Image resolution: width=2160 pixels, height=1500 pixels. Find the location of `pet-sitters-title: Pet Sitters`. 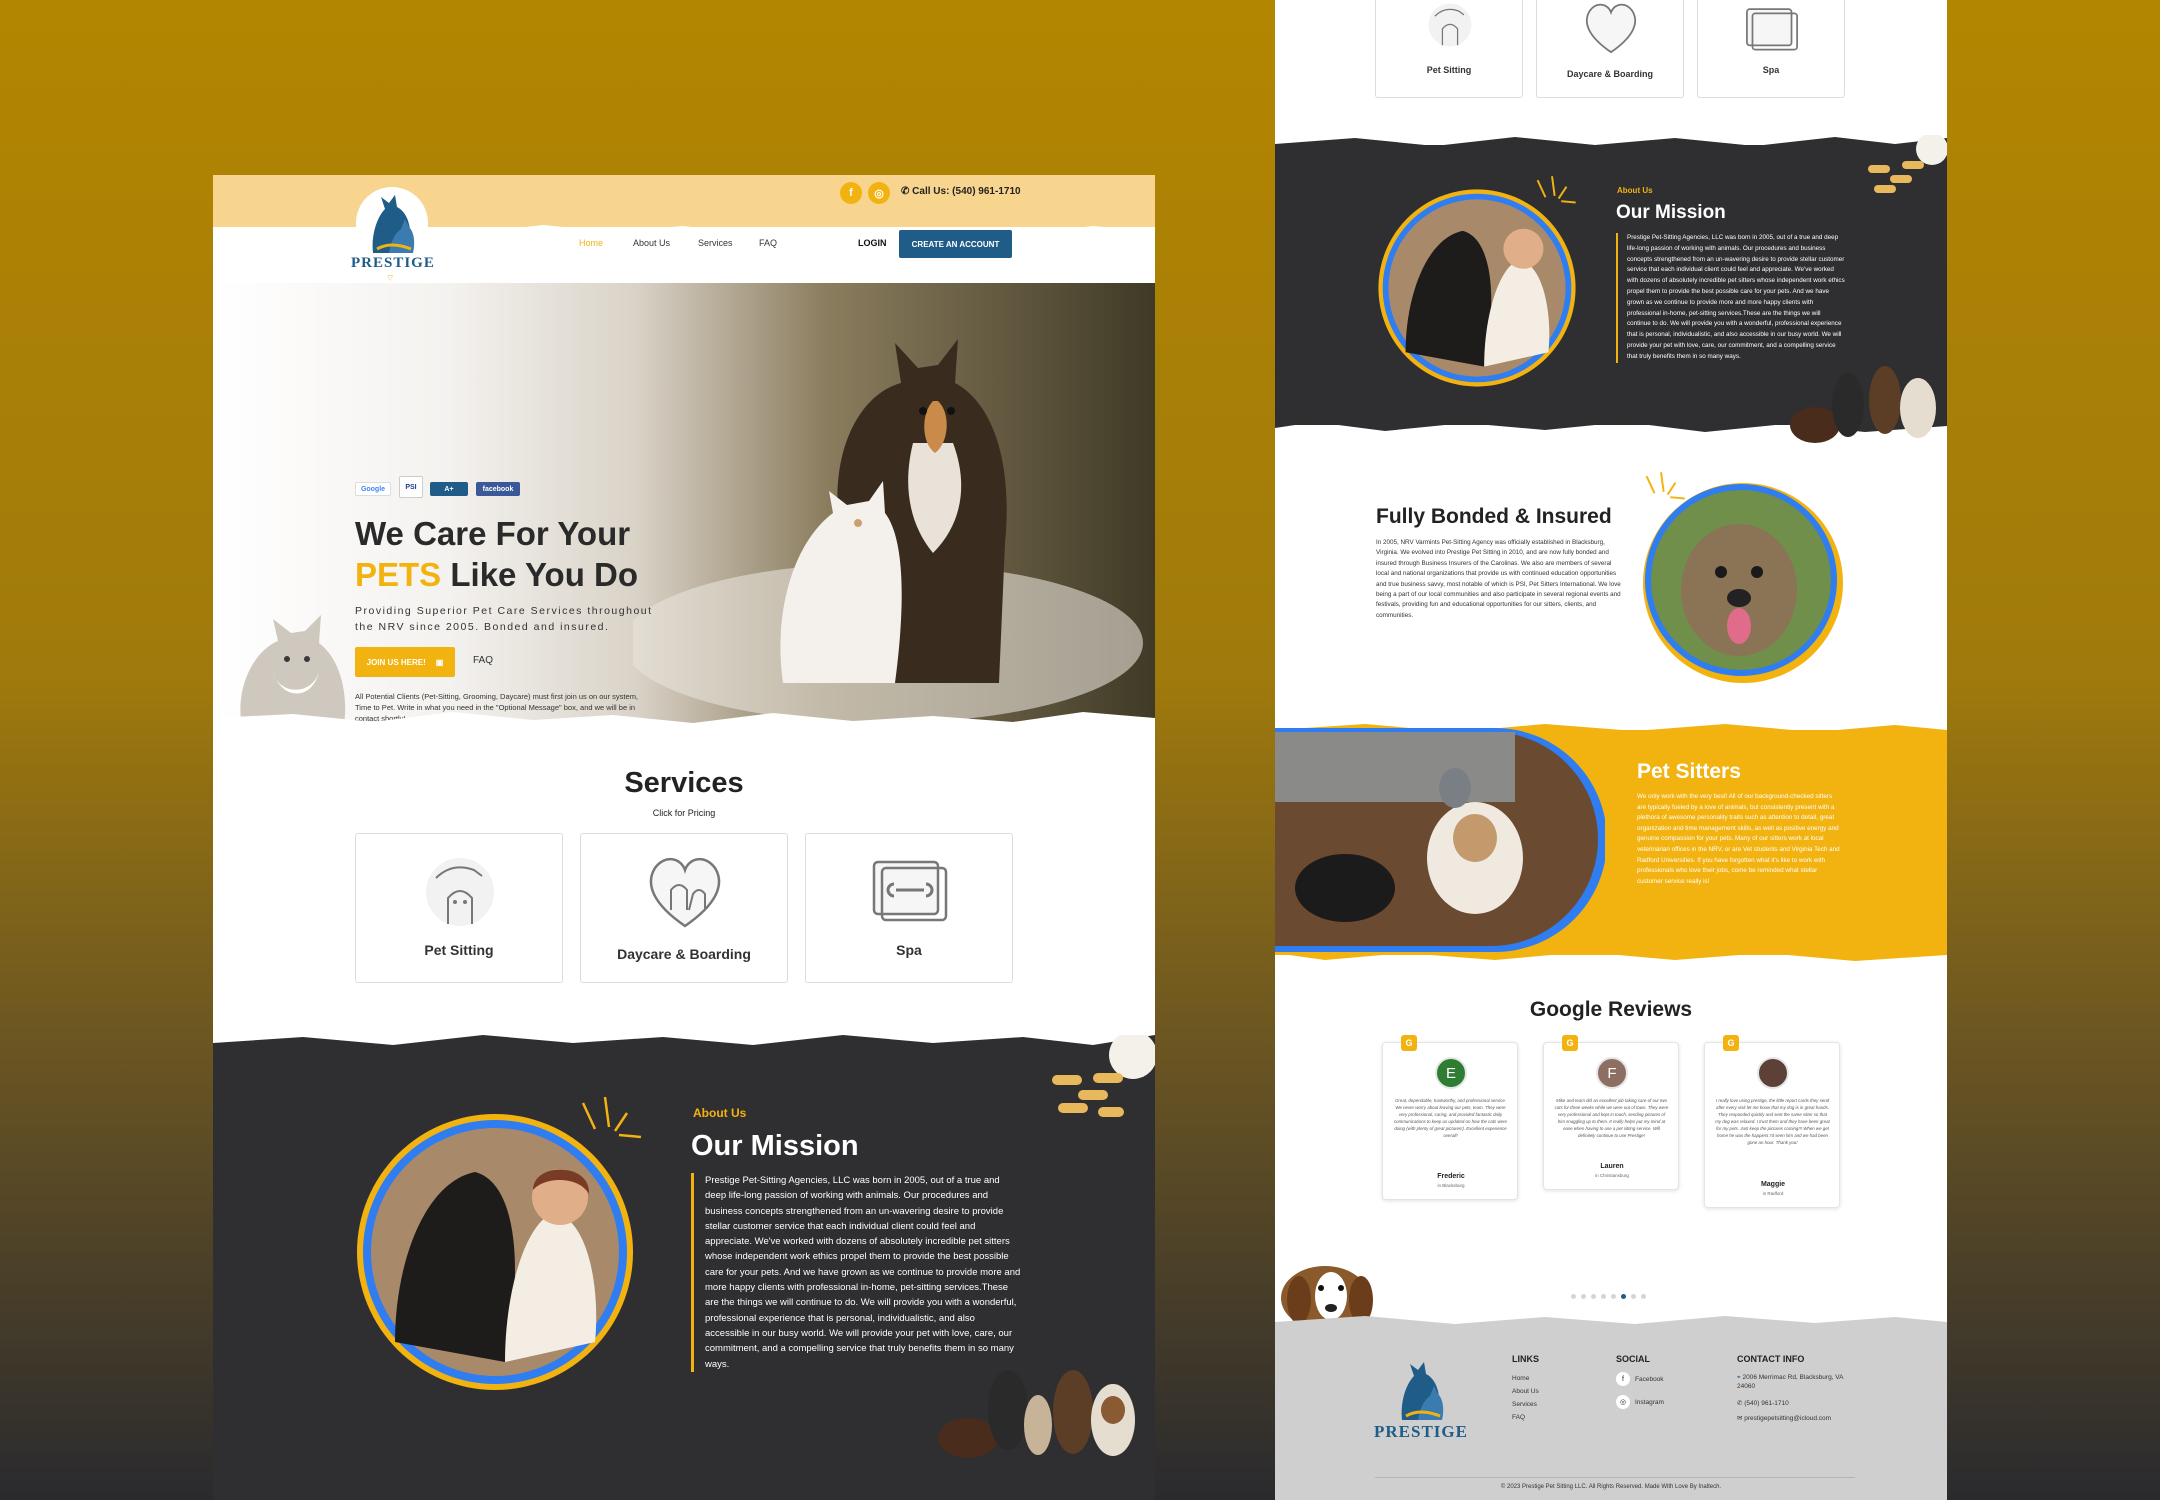

pet-sitters-title: Pet Sitters is located at coordinates (1689, 771).